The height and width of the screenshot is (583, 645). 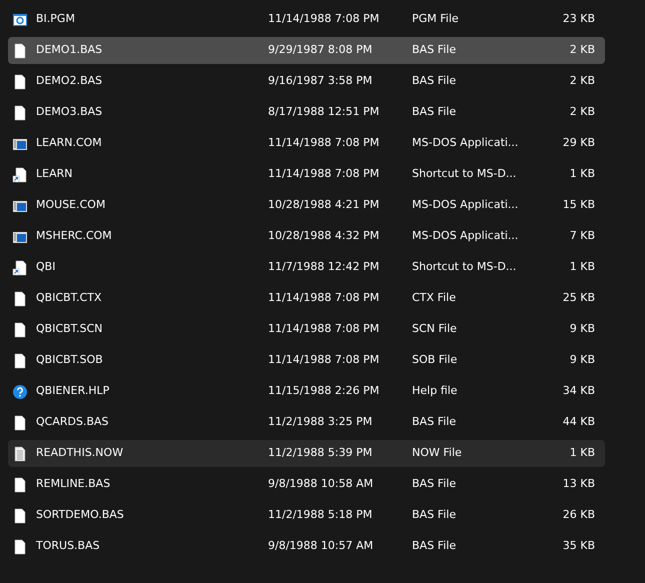 I want to click on file-name: BI.PGM, so click(x=56, y=19).